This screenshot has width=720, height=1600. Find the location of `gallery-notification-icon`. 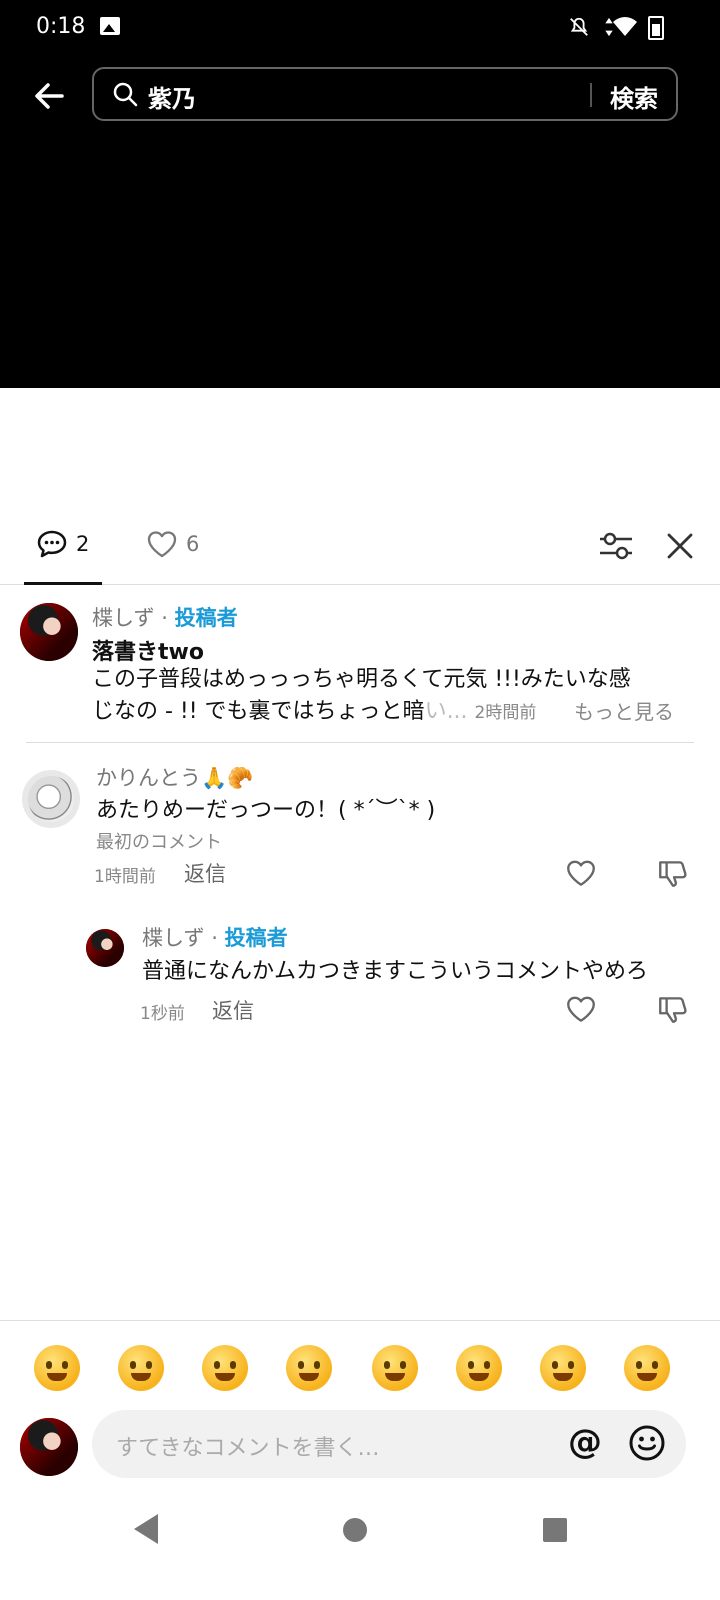

gallery-notification-icon is located at coordinates (110, 26).